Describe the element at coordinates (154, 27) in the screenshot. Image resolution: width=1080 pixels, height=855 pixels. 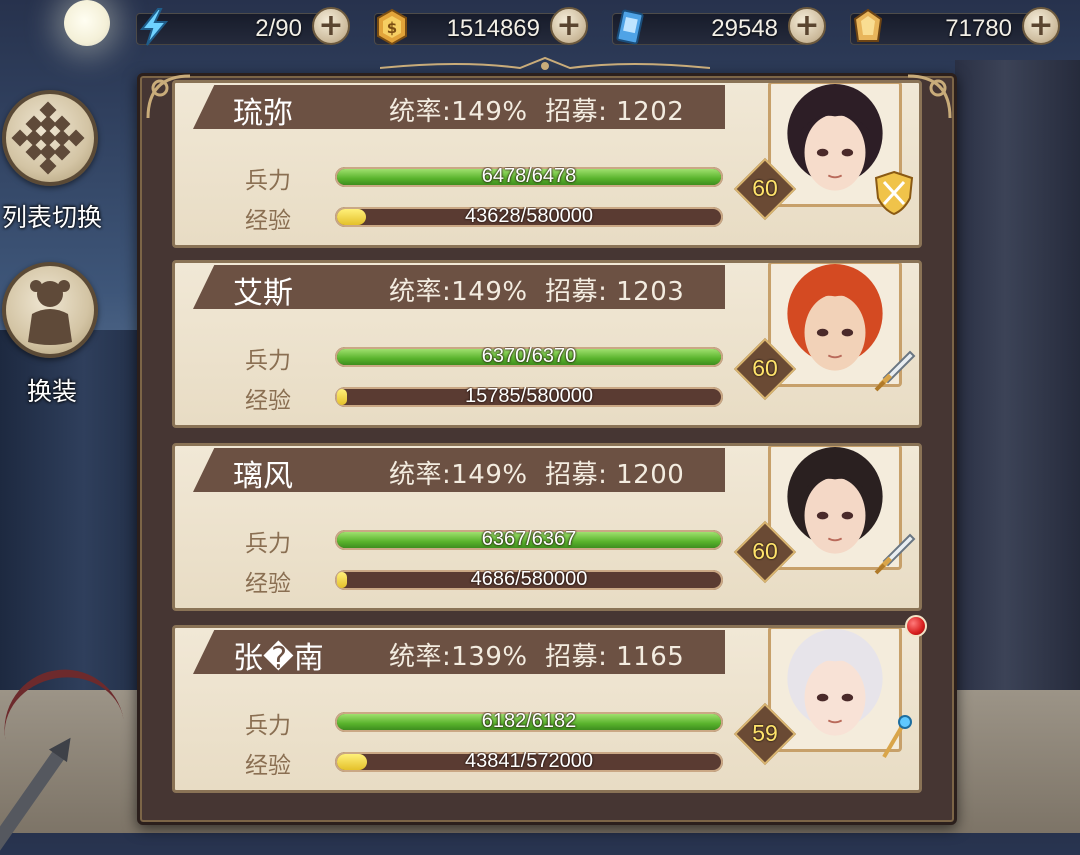
I see `energy-bolt-icon` at that location.